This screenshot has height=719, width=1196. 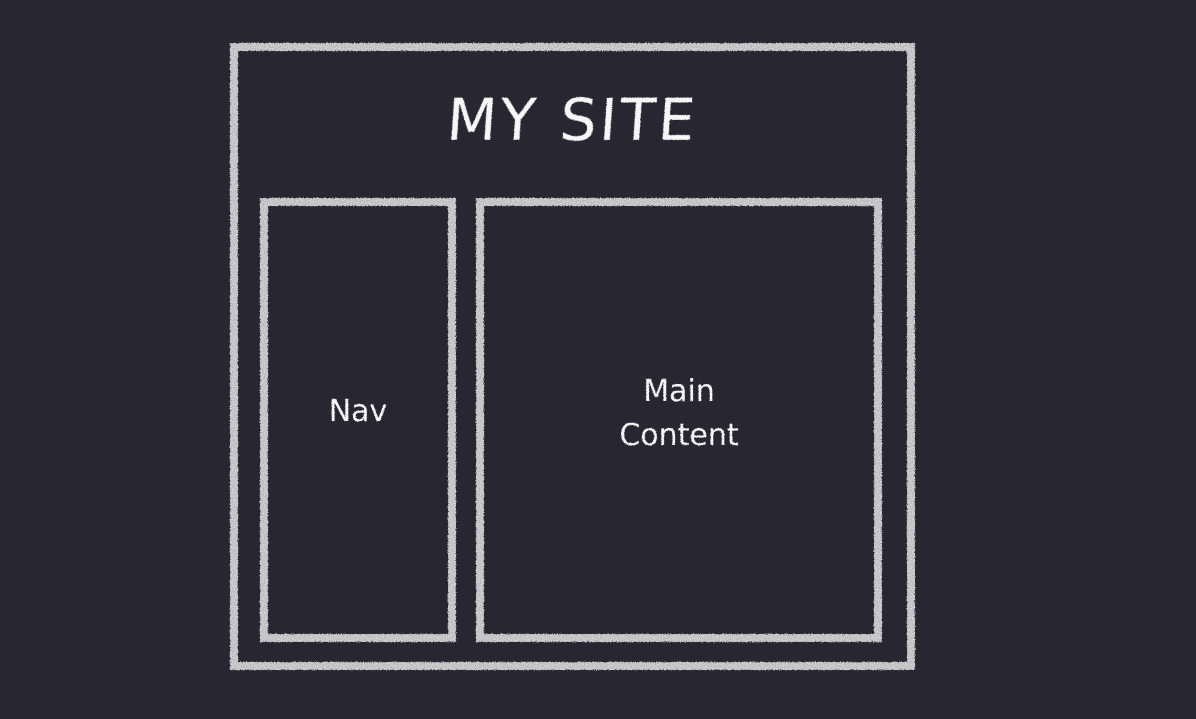 What do you see at coordinates (358, 411) in the screenshot?
I see `nav-label: Nav` at bounding box center [358, 411].